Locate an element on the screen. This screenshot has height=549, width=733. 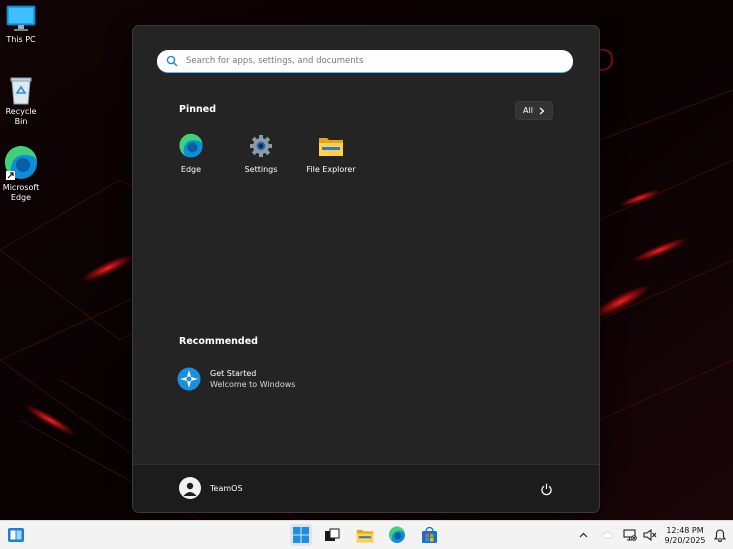
tray-cloud-icon-button is located at coordinates (607, 535).